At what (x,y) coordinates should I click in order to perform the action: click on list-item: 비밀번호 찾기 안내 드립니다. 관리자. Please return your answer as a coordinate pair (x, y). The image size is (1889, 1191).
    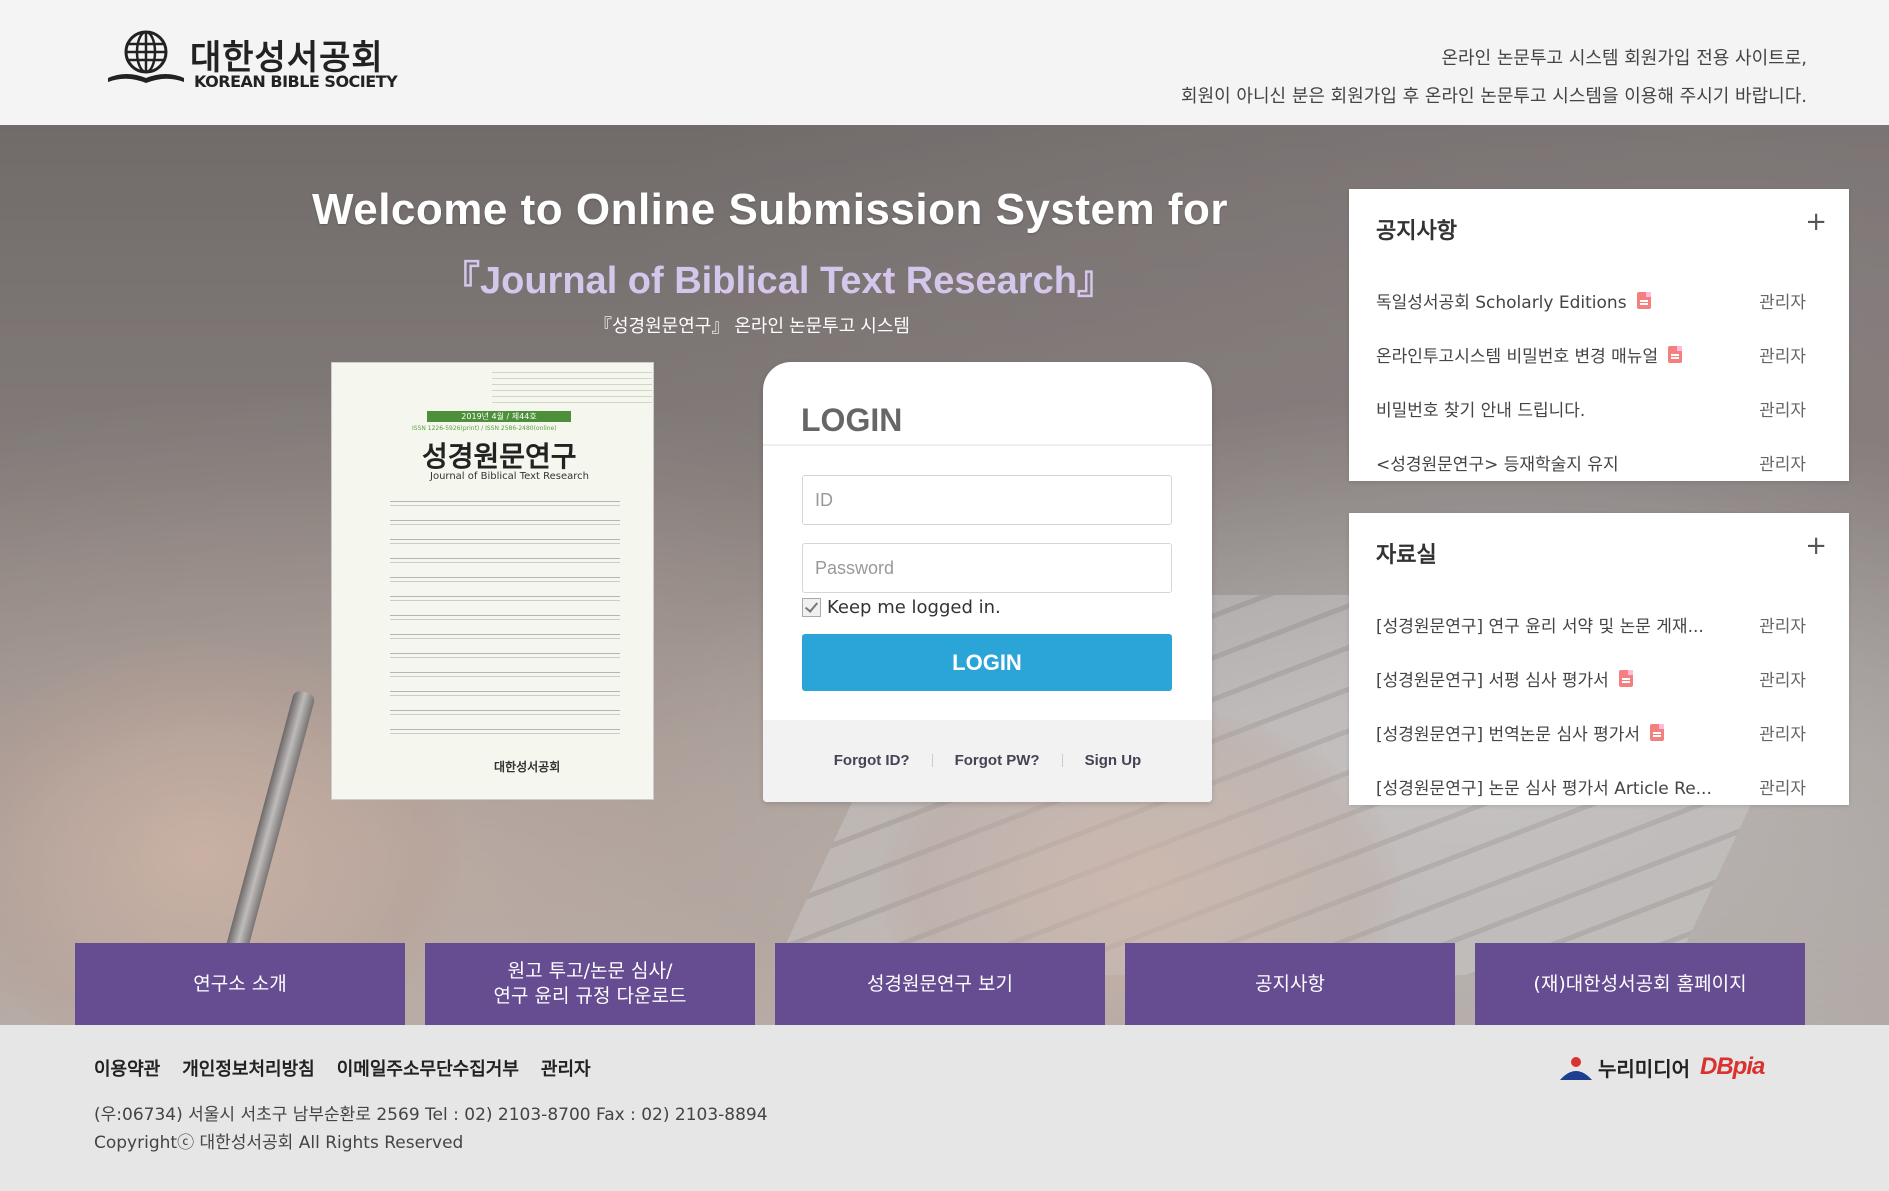
    Looking at the image, I should click on (1591, 408).